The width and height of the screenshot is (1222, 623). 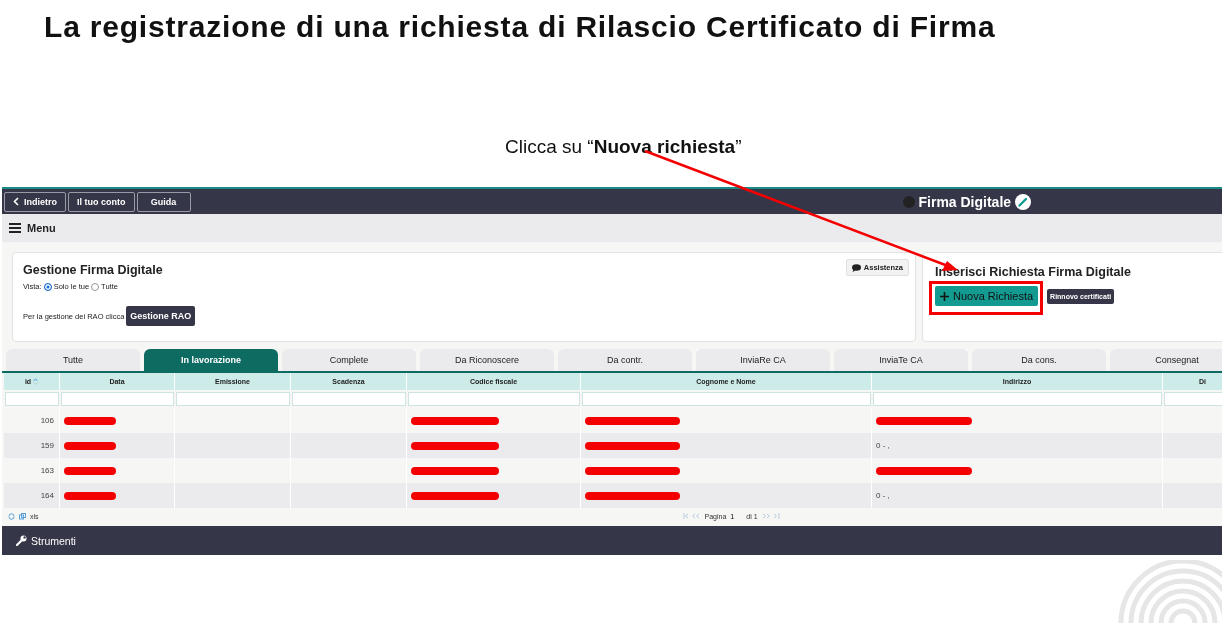 What do you see at coordinates (691, 516) in the screenshot?
I see `first-page-icon` at bounding box center [691, 516].